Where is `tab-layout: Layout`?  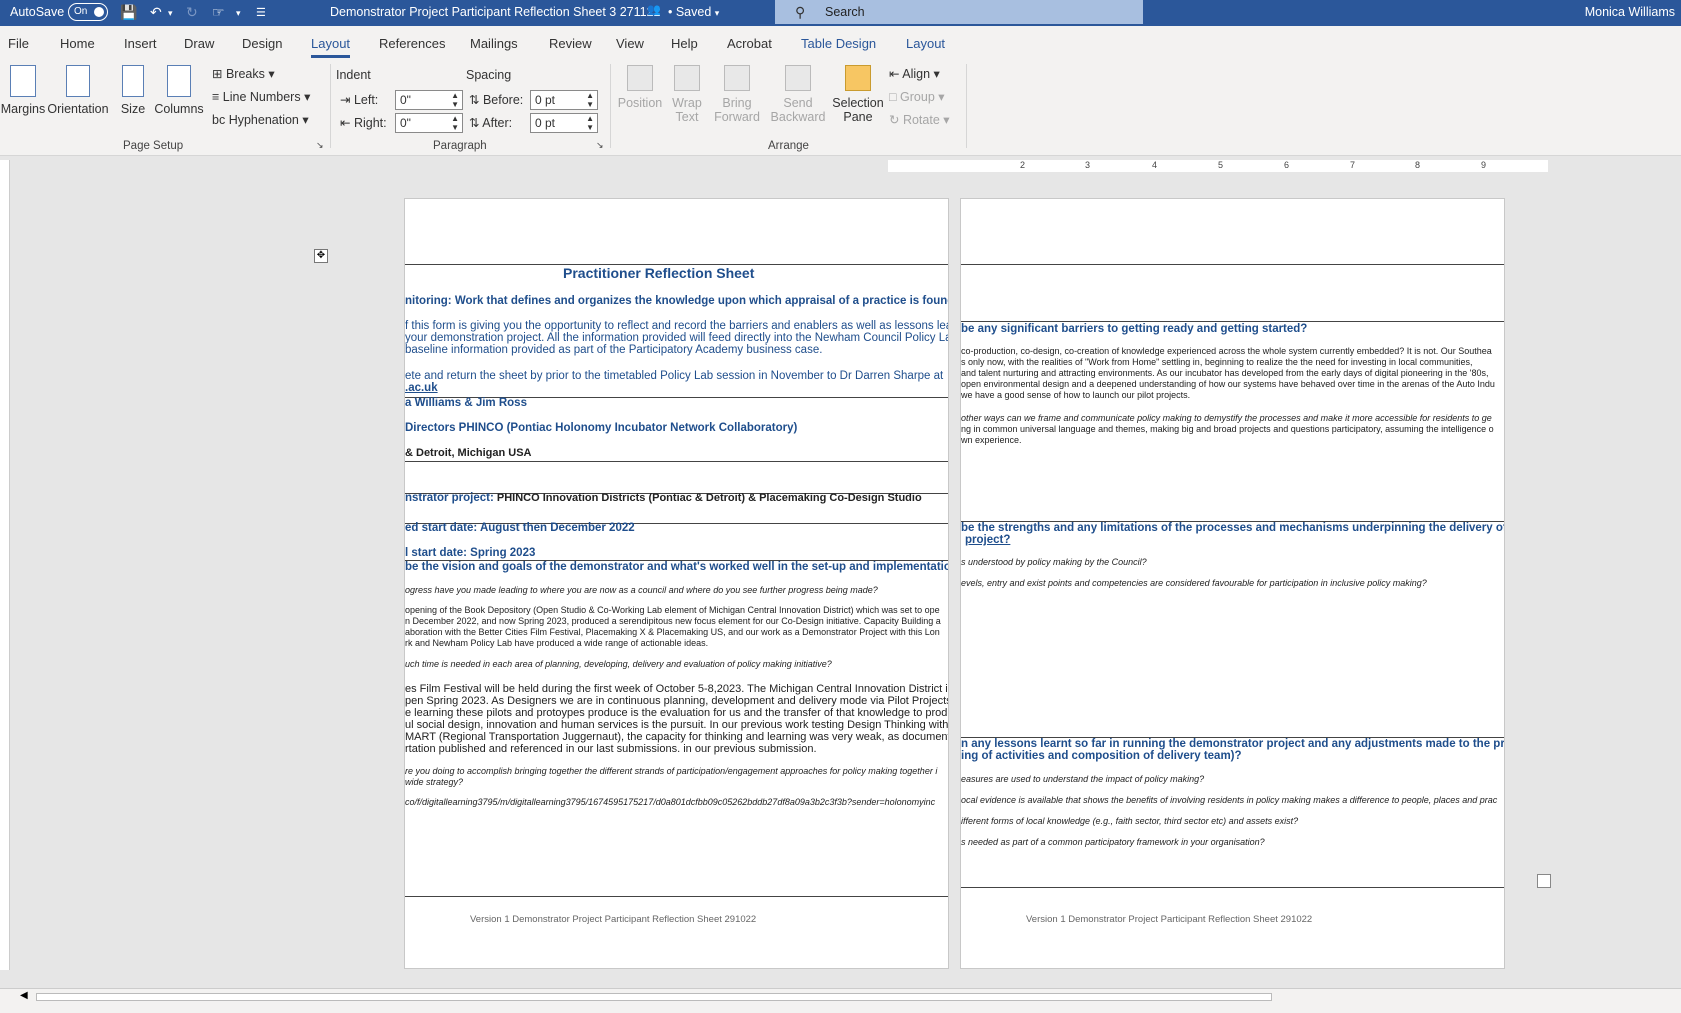 tab-layout: Layout is located at coordinates (331, 47).